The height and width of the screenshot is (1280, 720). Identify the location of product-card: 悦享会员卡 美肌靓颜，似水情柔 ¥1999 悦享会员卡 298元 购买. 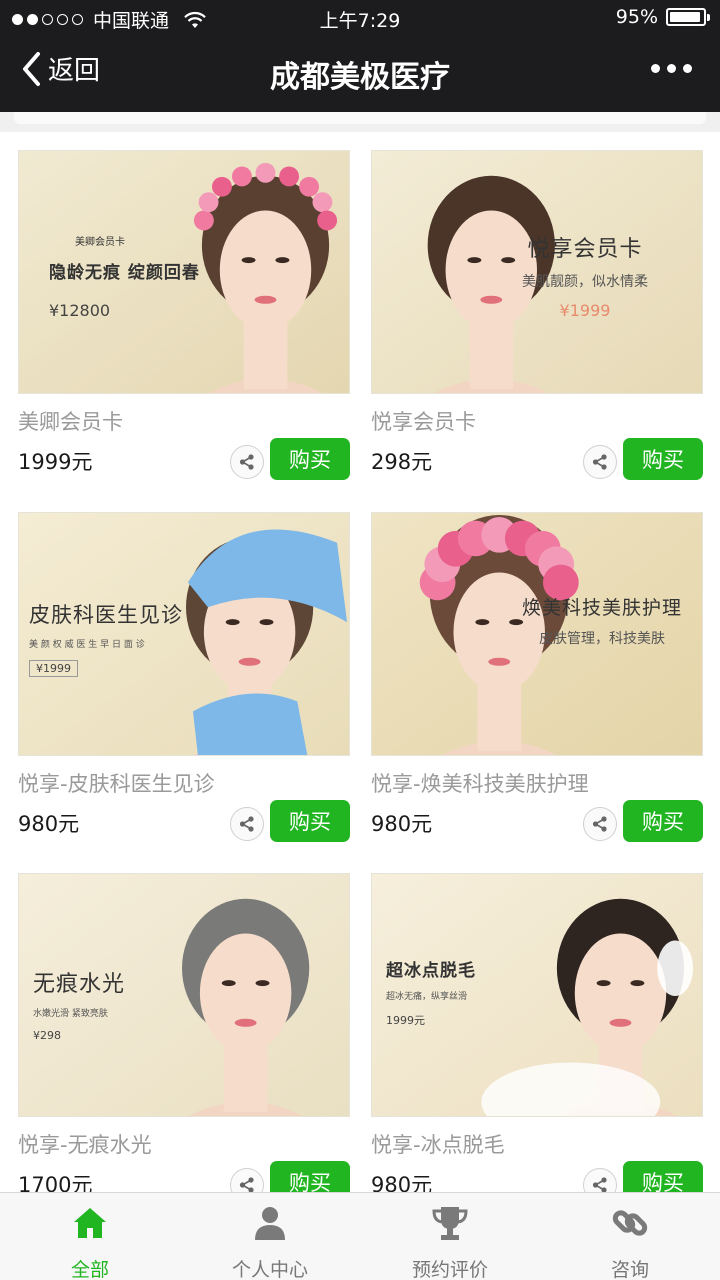
(537, 316).